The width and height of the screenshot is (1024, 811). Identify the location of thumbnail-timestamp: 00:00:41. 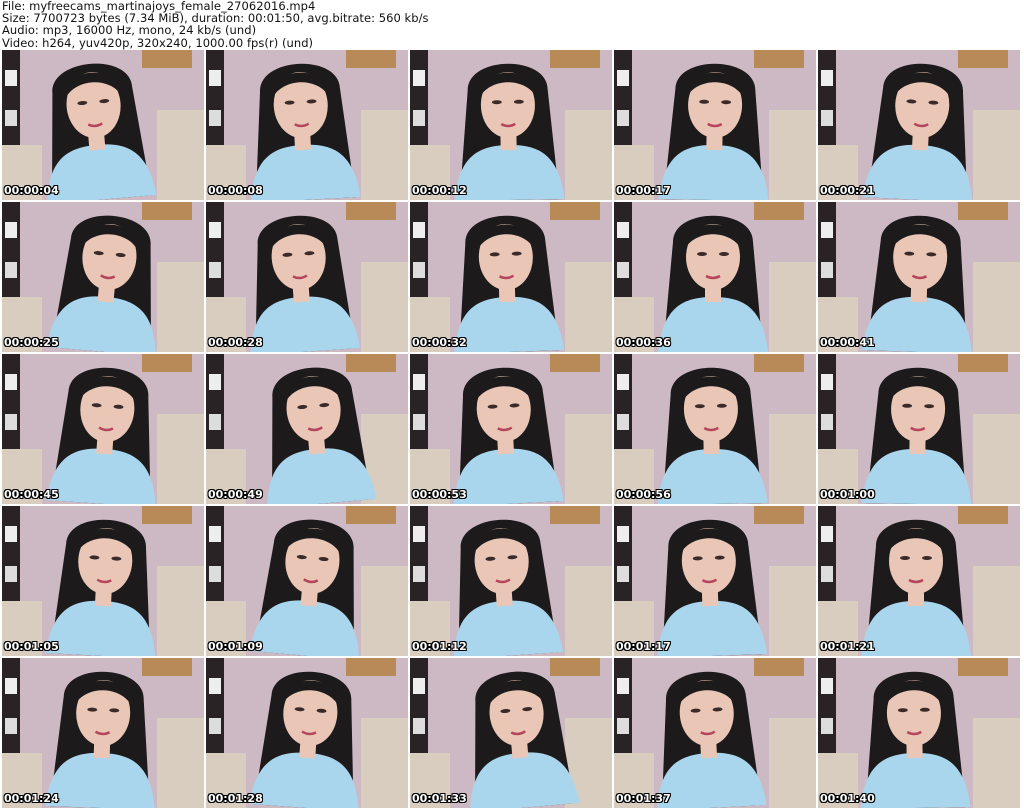
(847, 342).